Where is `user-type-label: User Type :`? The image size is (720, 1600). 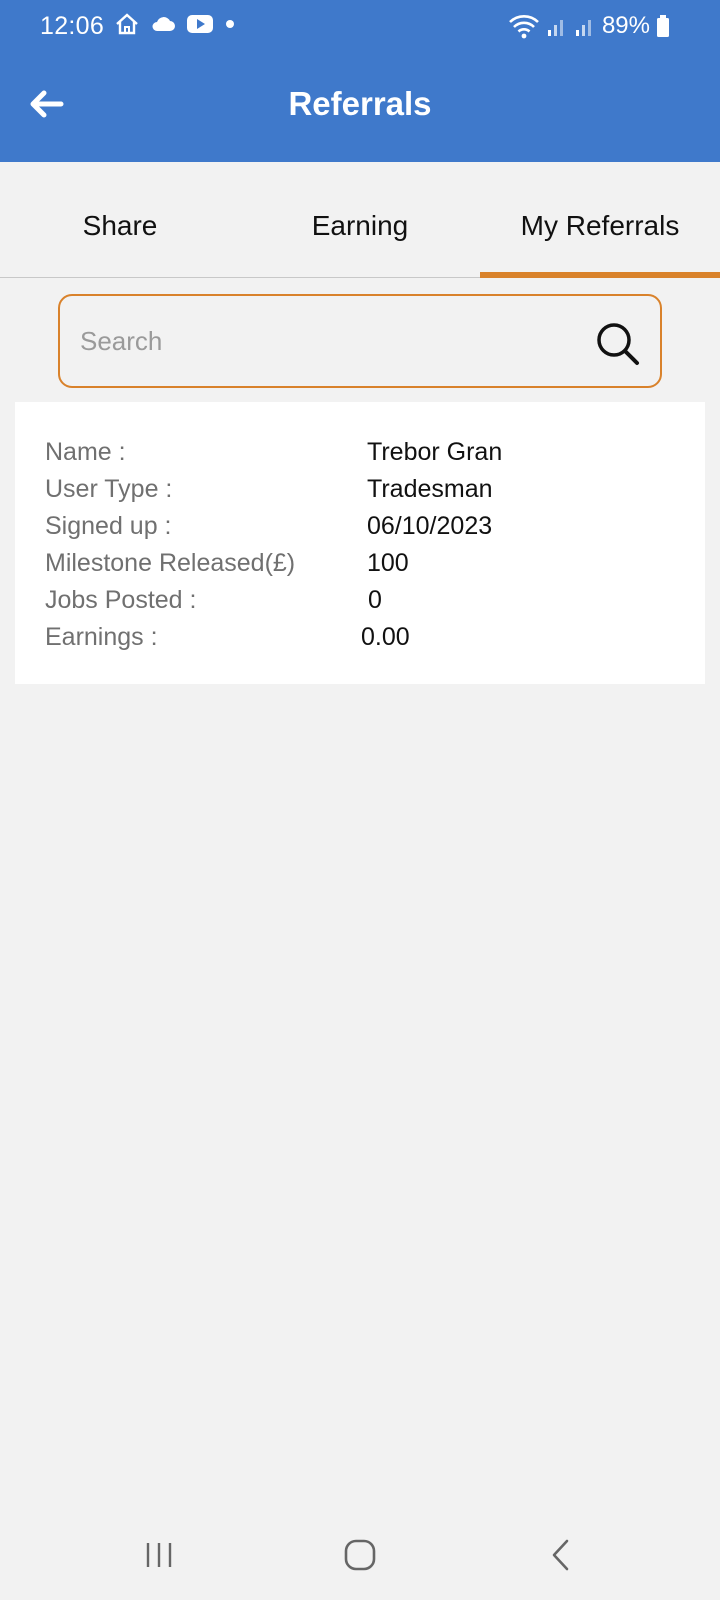
user-type-label: User Type : is located at coordinates (109, 489).